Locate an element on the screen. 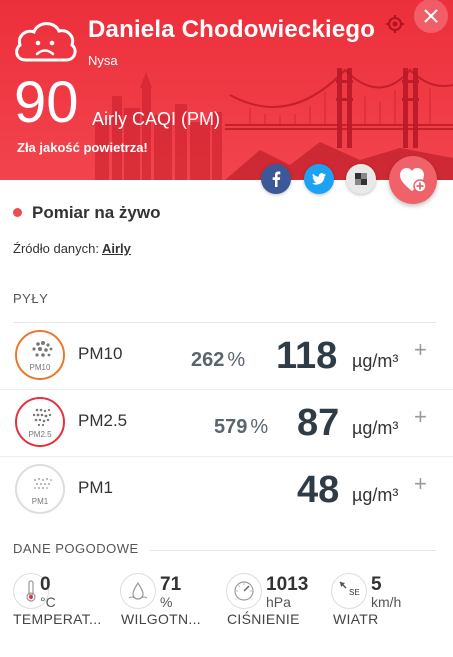 This screenshot has height=657, width=453. wind-label: WIATR is located at coordinates (356, 619).